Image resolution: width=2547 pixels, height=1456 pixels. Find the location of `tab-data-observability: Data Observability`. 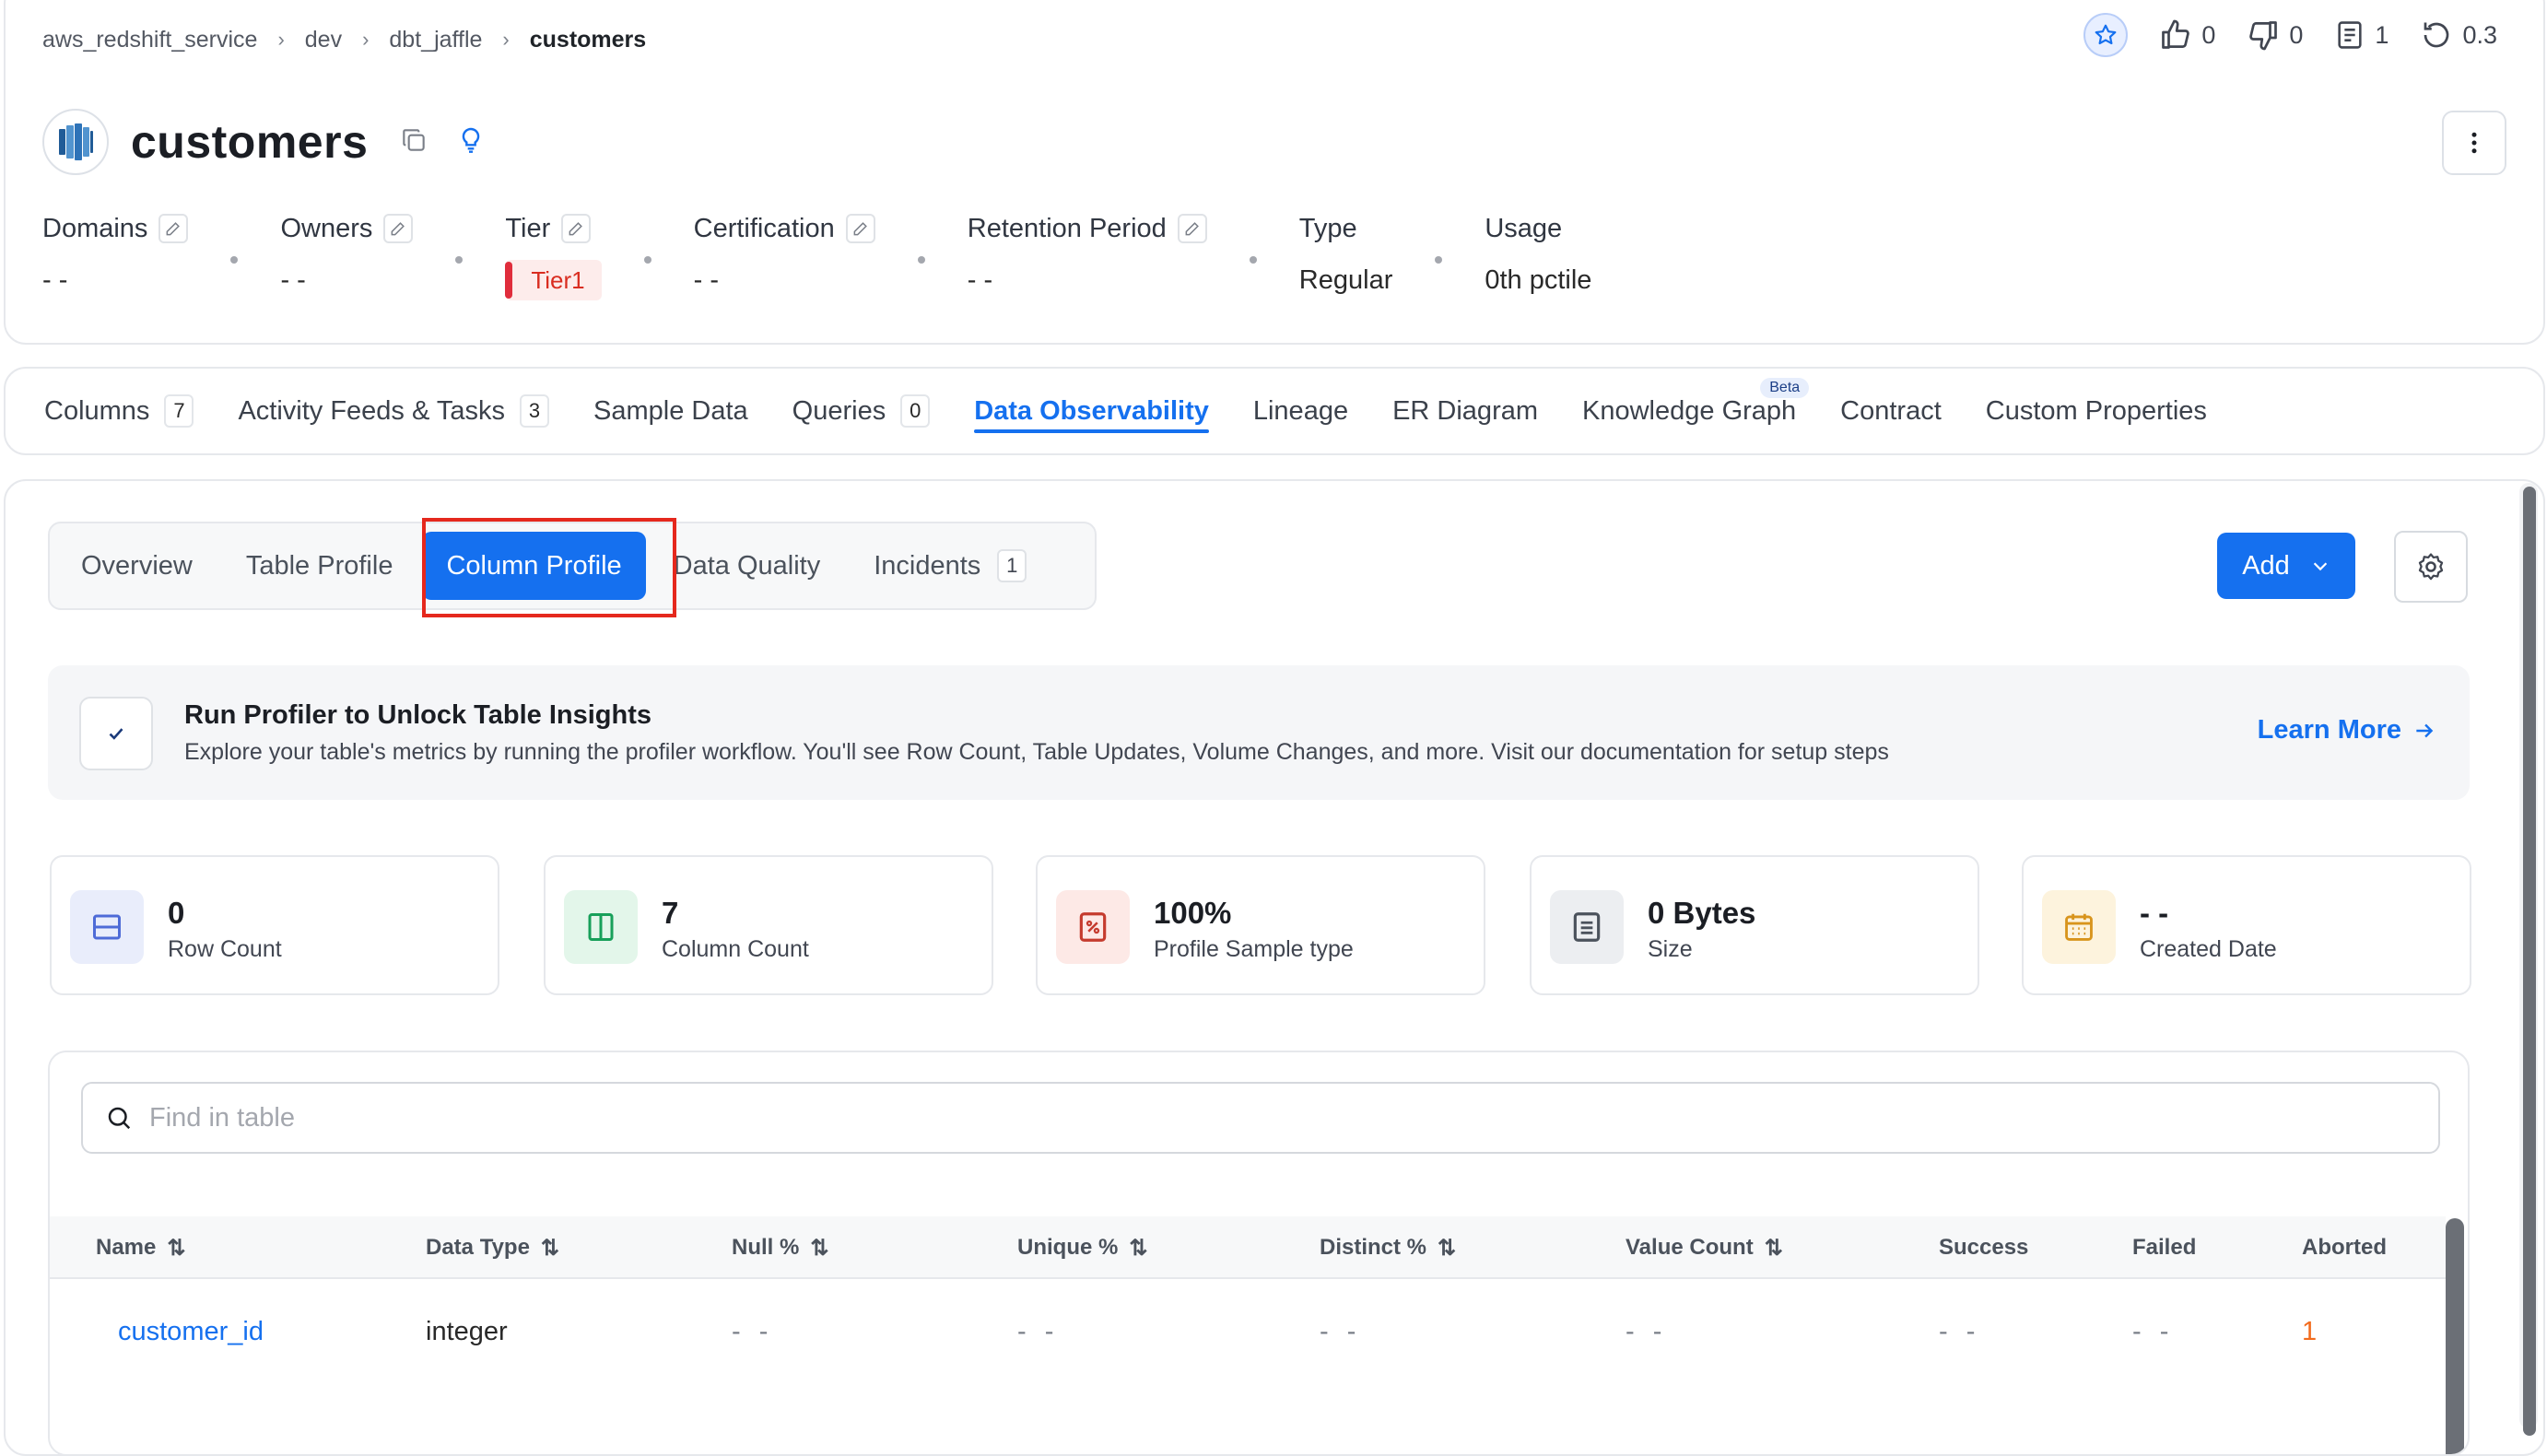

tab-data-observability: Data Observability is located at coordinates (1091, 411).